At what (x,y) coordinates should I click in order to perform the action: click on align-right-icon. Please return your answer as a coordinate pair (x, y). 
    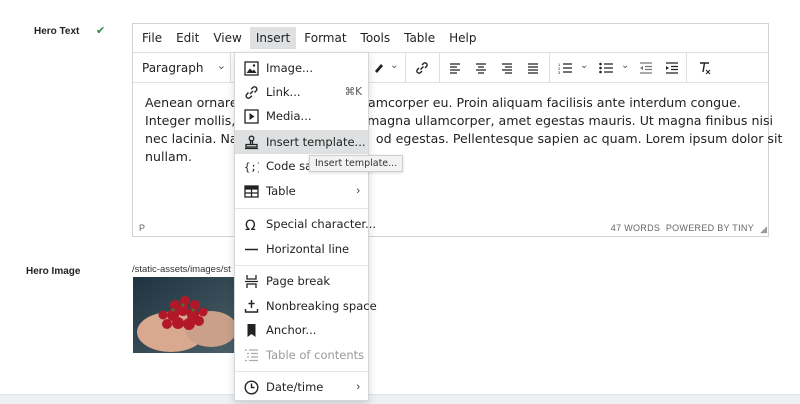
    Looking at the image, I should click on (507, 68).